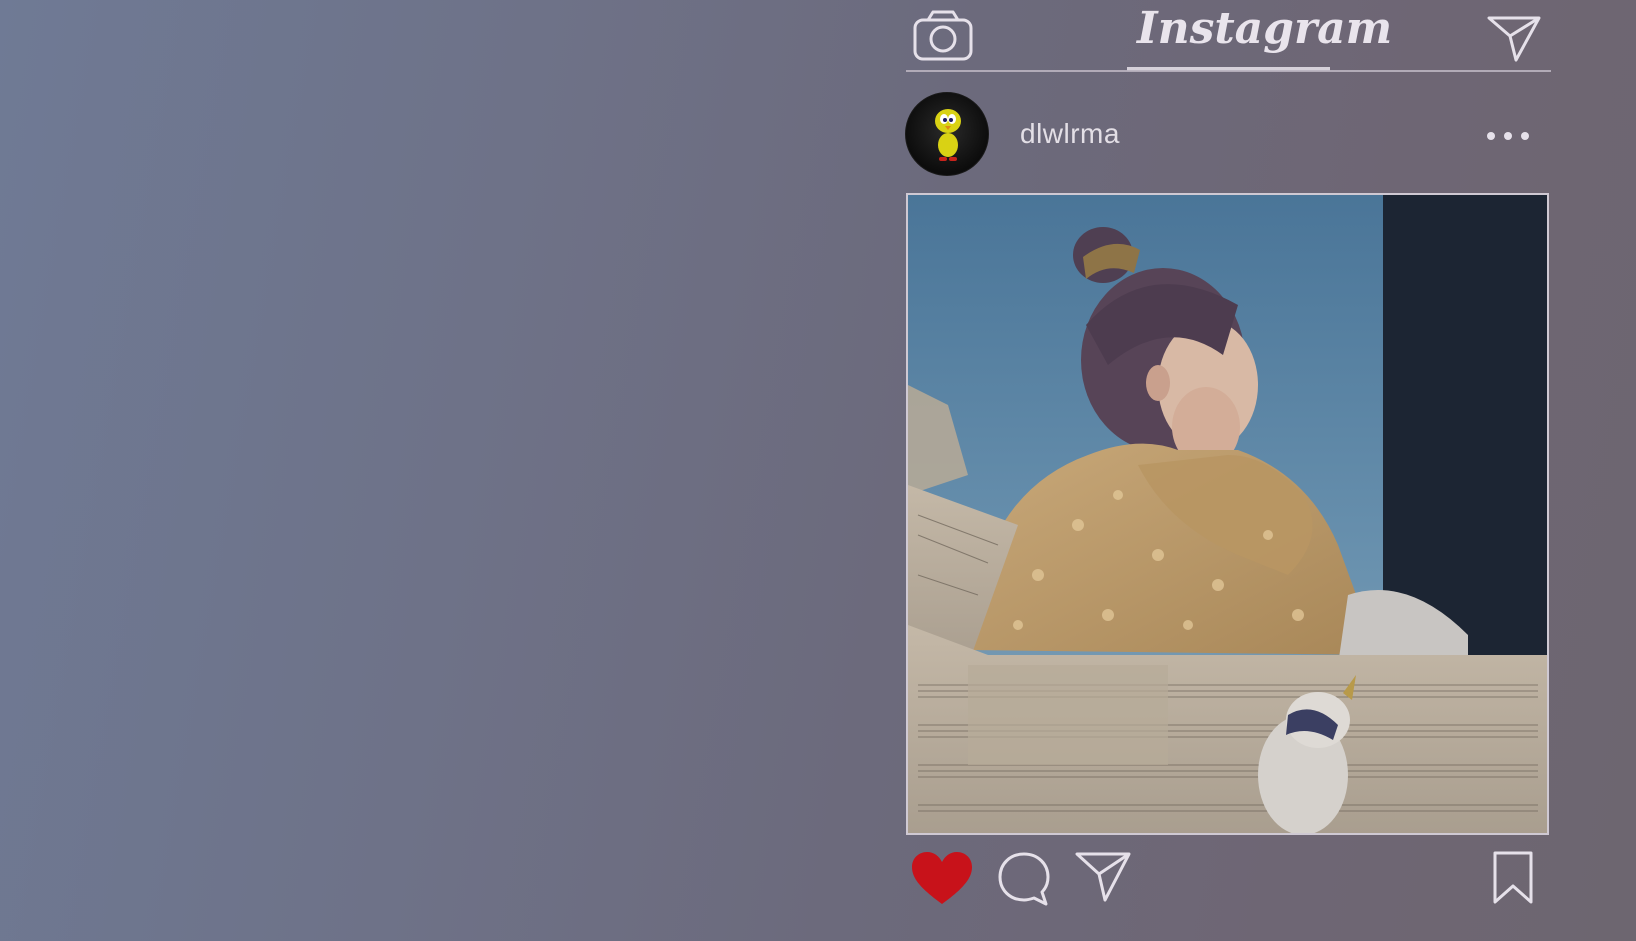  I want to click on more-dots-icon, so click(1508, 136).